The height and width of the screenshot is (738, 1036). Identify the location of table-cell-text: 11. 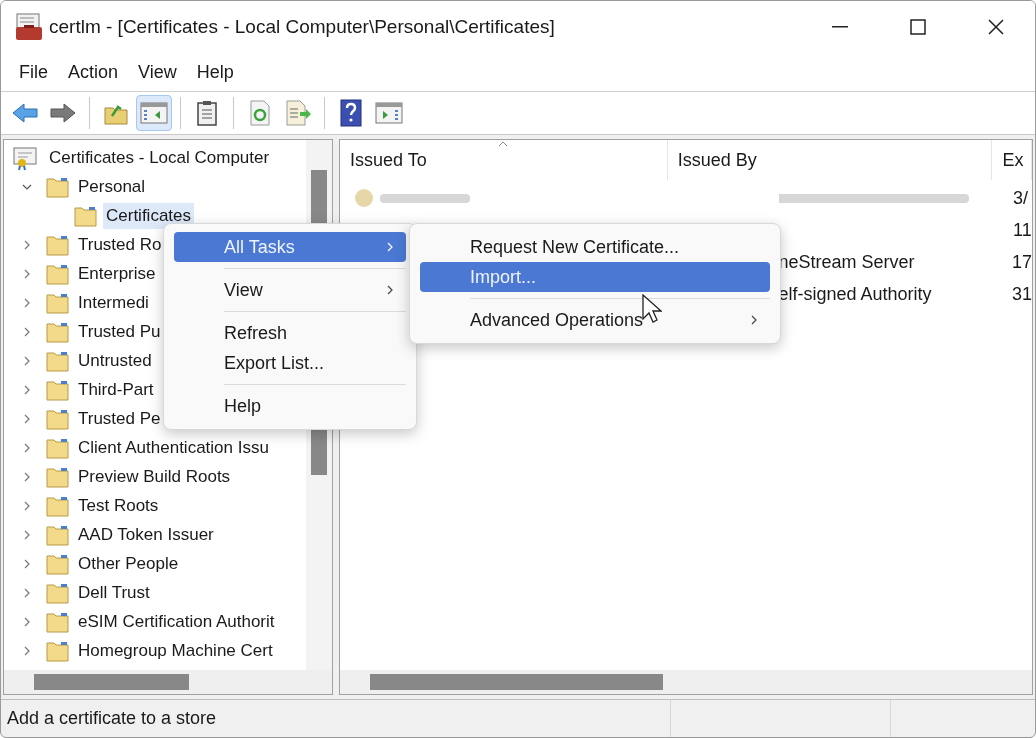
(1022, 230).